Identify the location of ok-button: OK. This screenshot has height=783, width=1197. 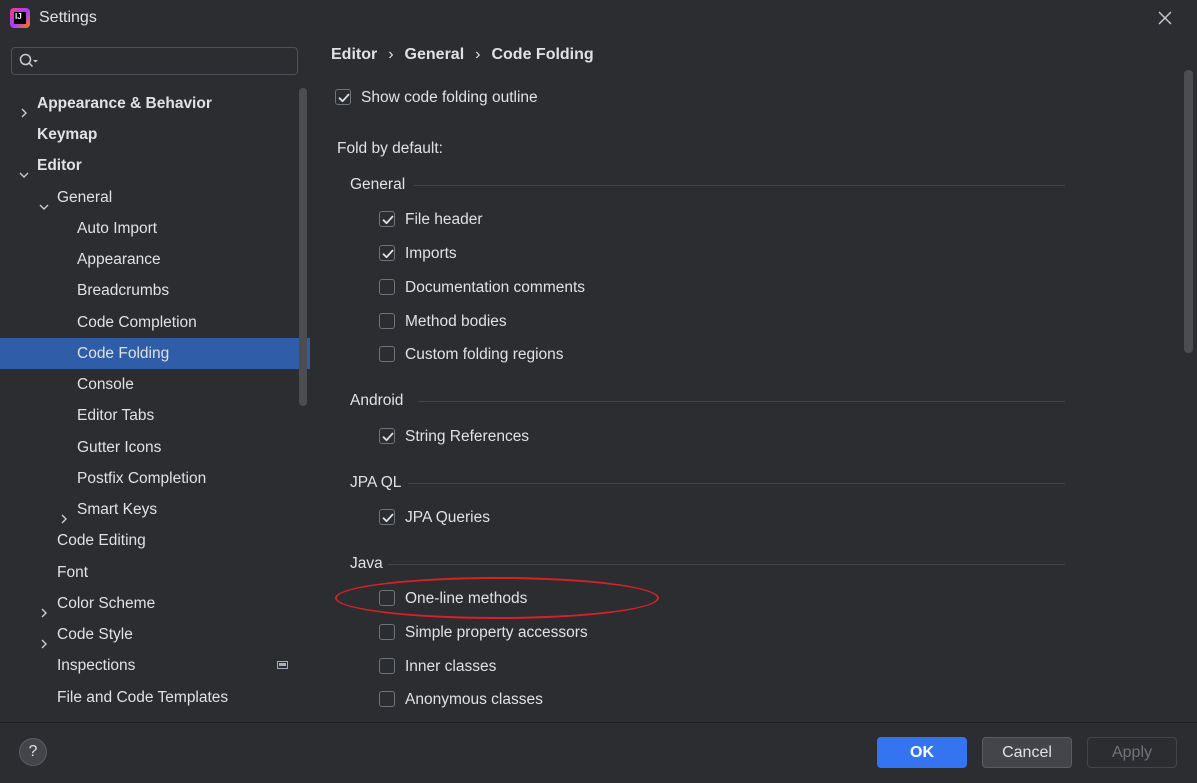
(922, 752).